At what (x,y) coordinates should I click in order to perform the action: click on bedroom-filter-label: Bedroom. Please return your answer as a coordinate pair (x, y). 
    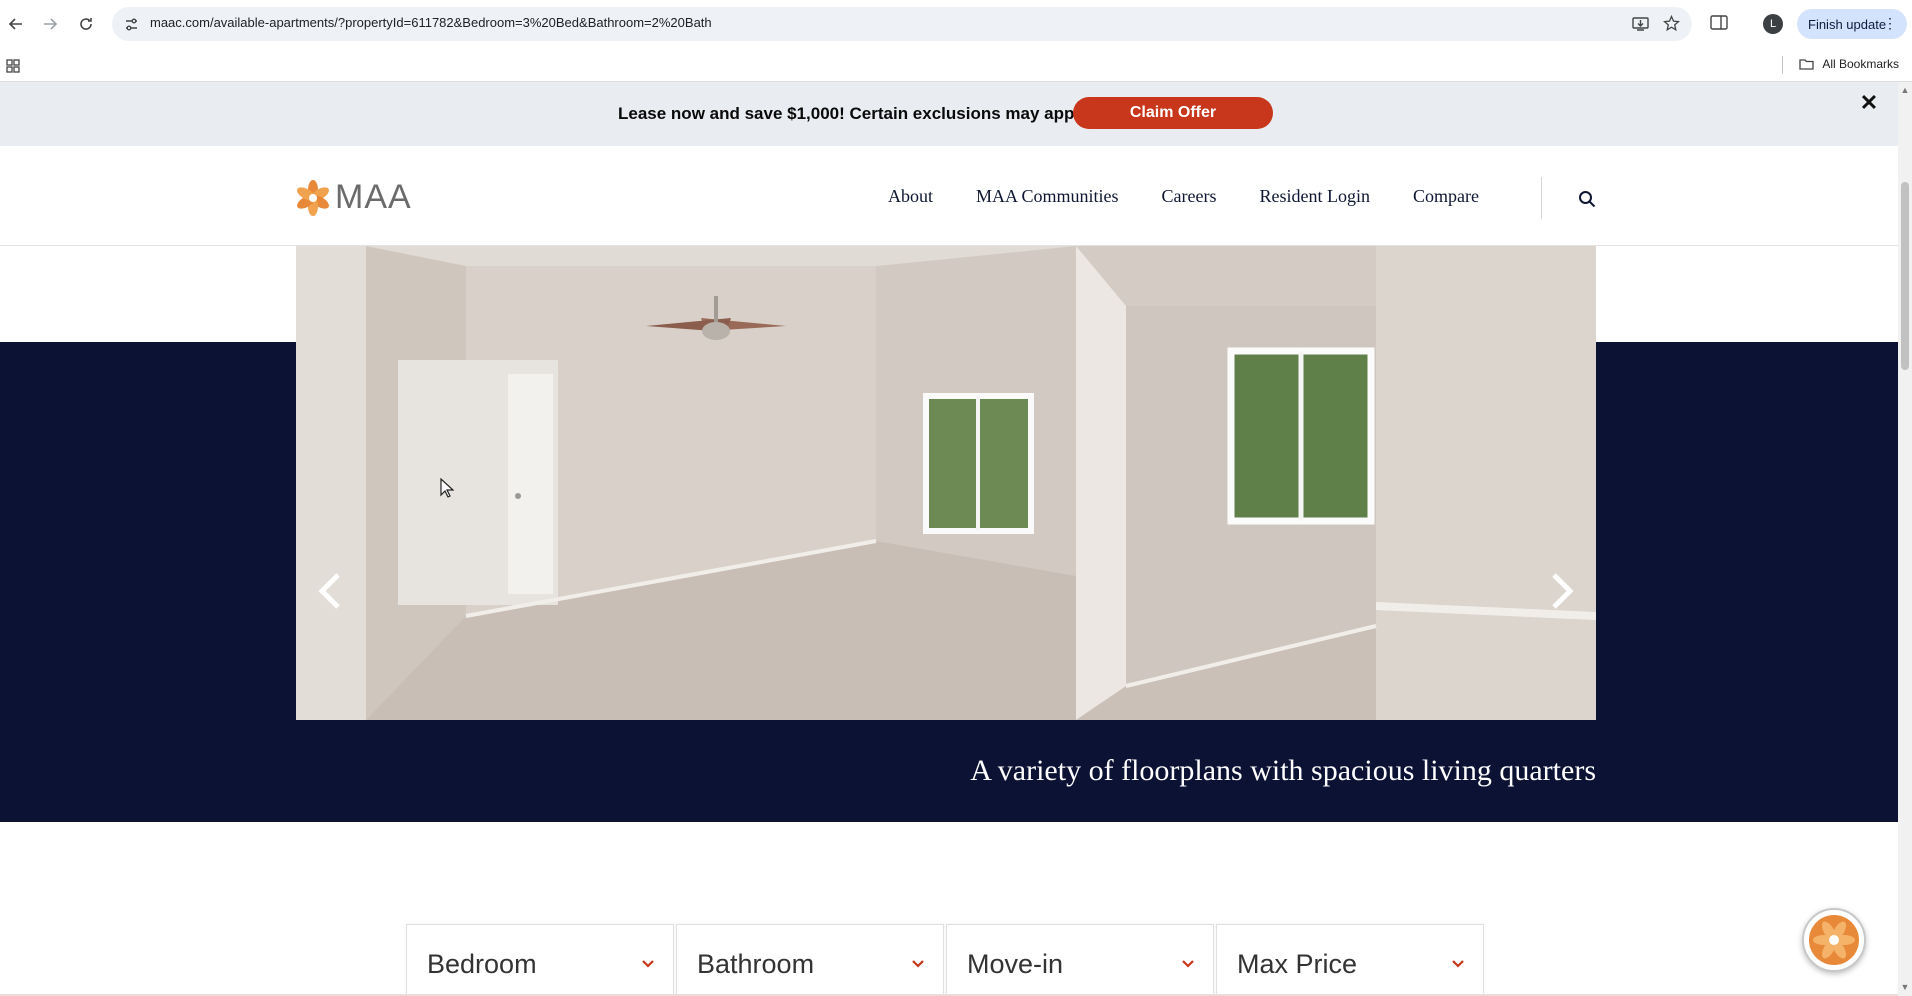
    Looking at the image, I should click on (482, 964).